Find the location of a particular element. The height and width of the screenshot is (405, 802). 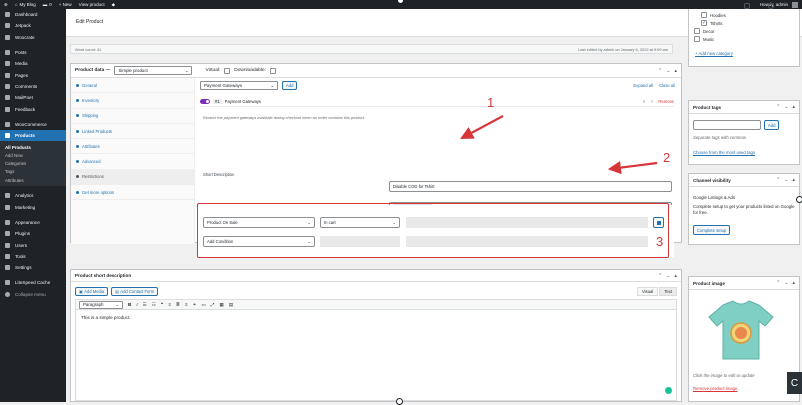

add-media-button: ▣ Add Media is located at coordinates (92, 291).